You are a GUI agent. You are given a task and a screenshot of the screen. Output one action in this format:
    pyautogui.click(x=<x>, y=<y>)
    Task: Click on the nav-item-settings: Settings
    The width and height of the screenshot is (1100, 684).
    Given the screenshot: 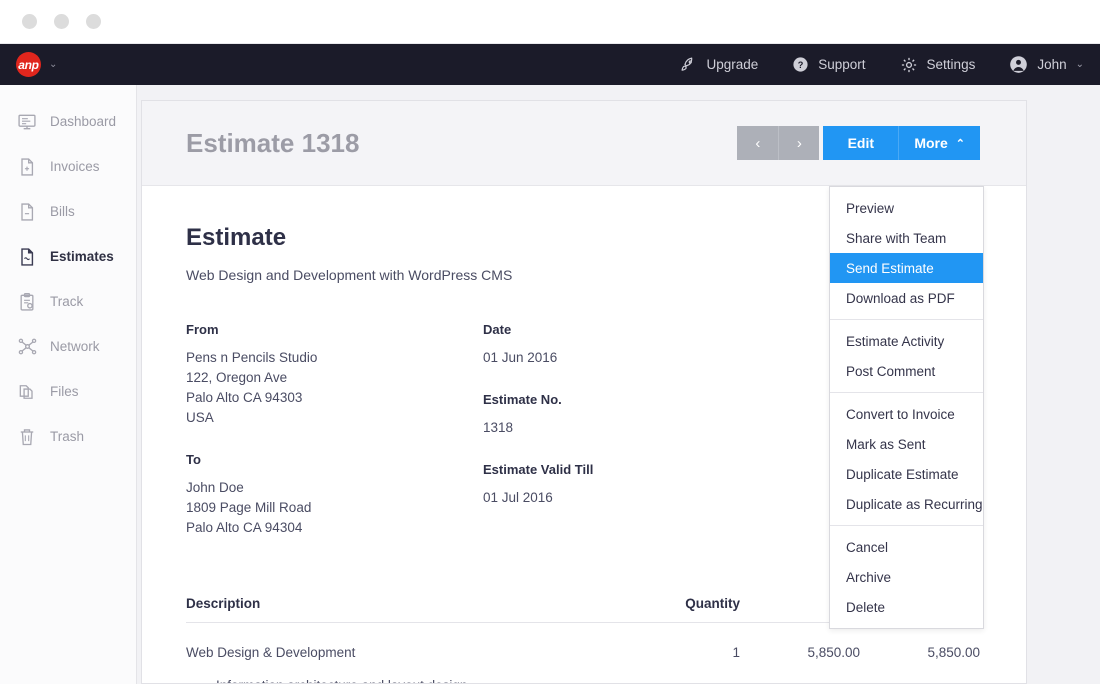 What is the action you would take?
    pyautogui.click(x=937, y=65)
    